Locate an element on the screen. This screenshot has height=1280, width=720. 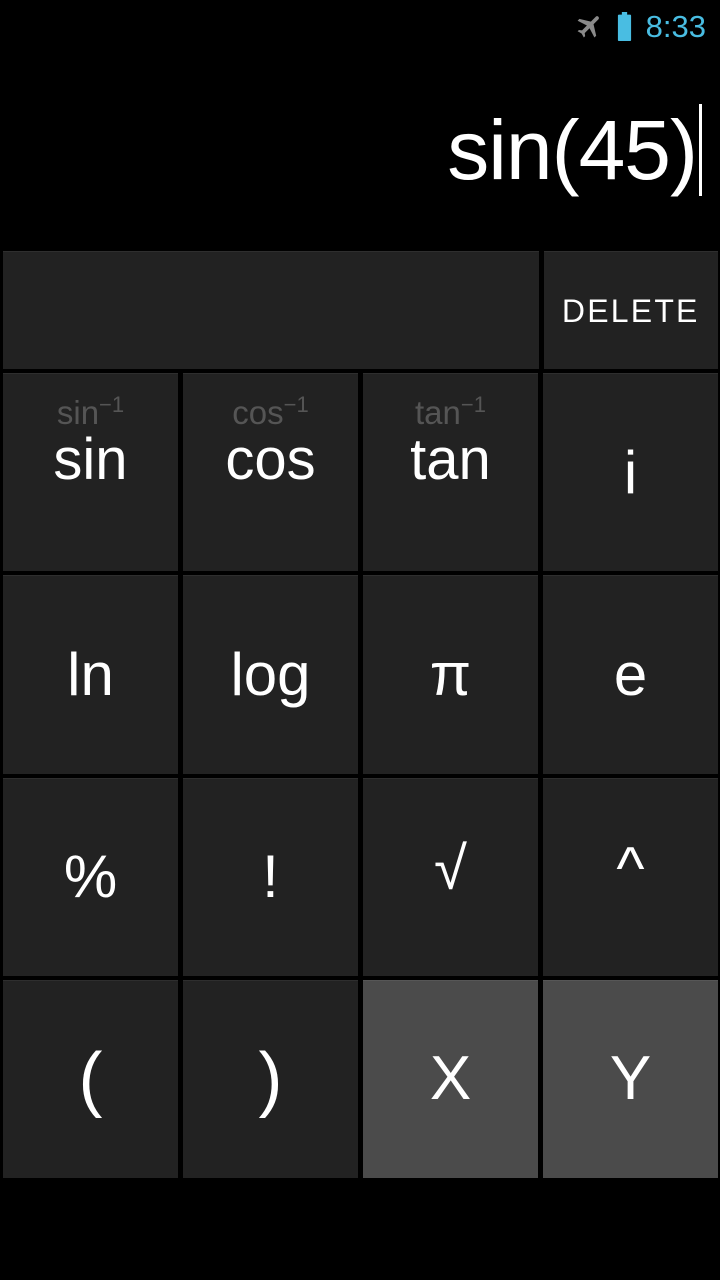
euler-key: e is located at coordinates (630, 674).